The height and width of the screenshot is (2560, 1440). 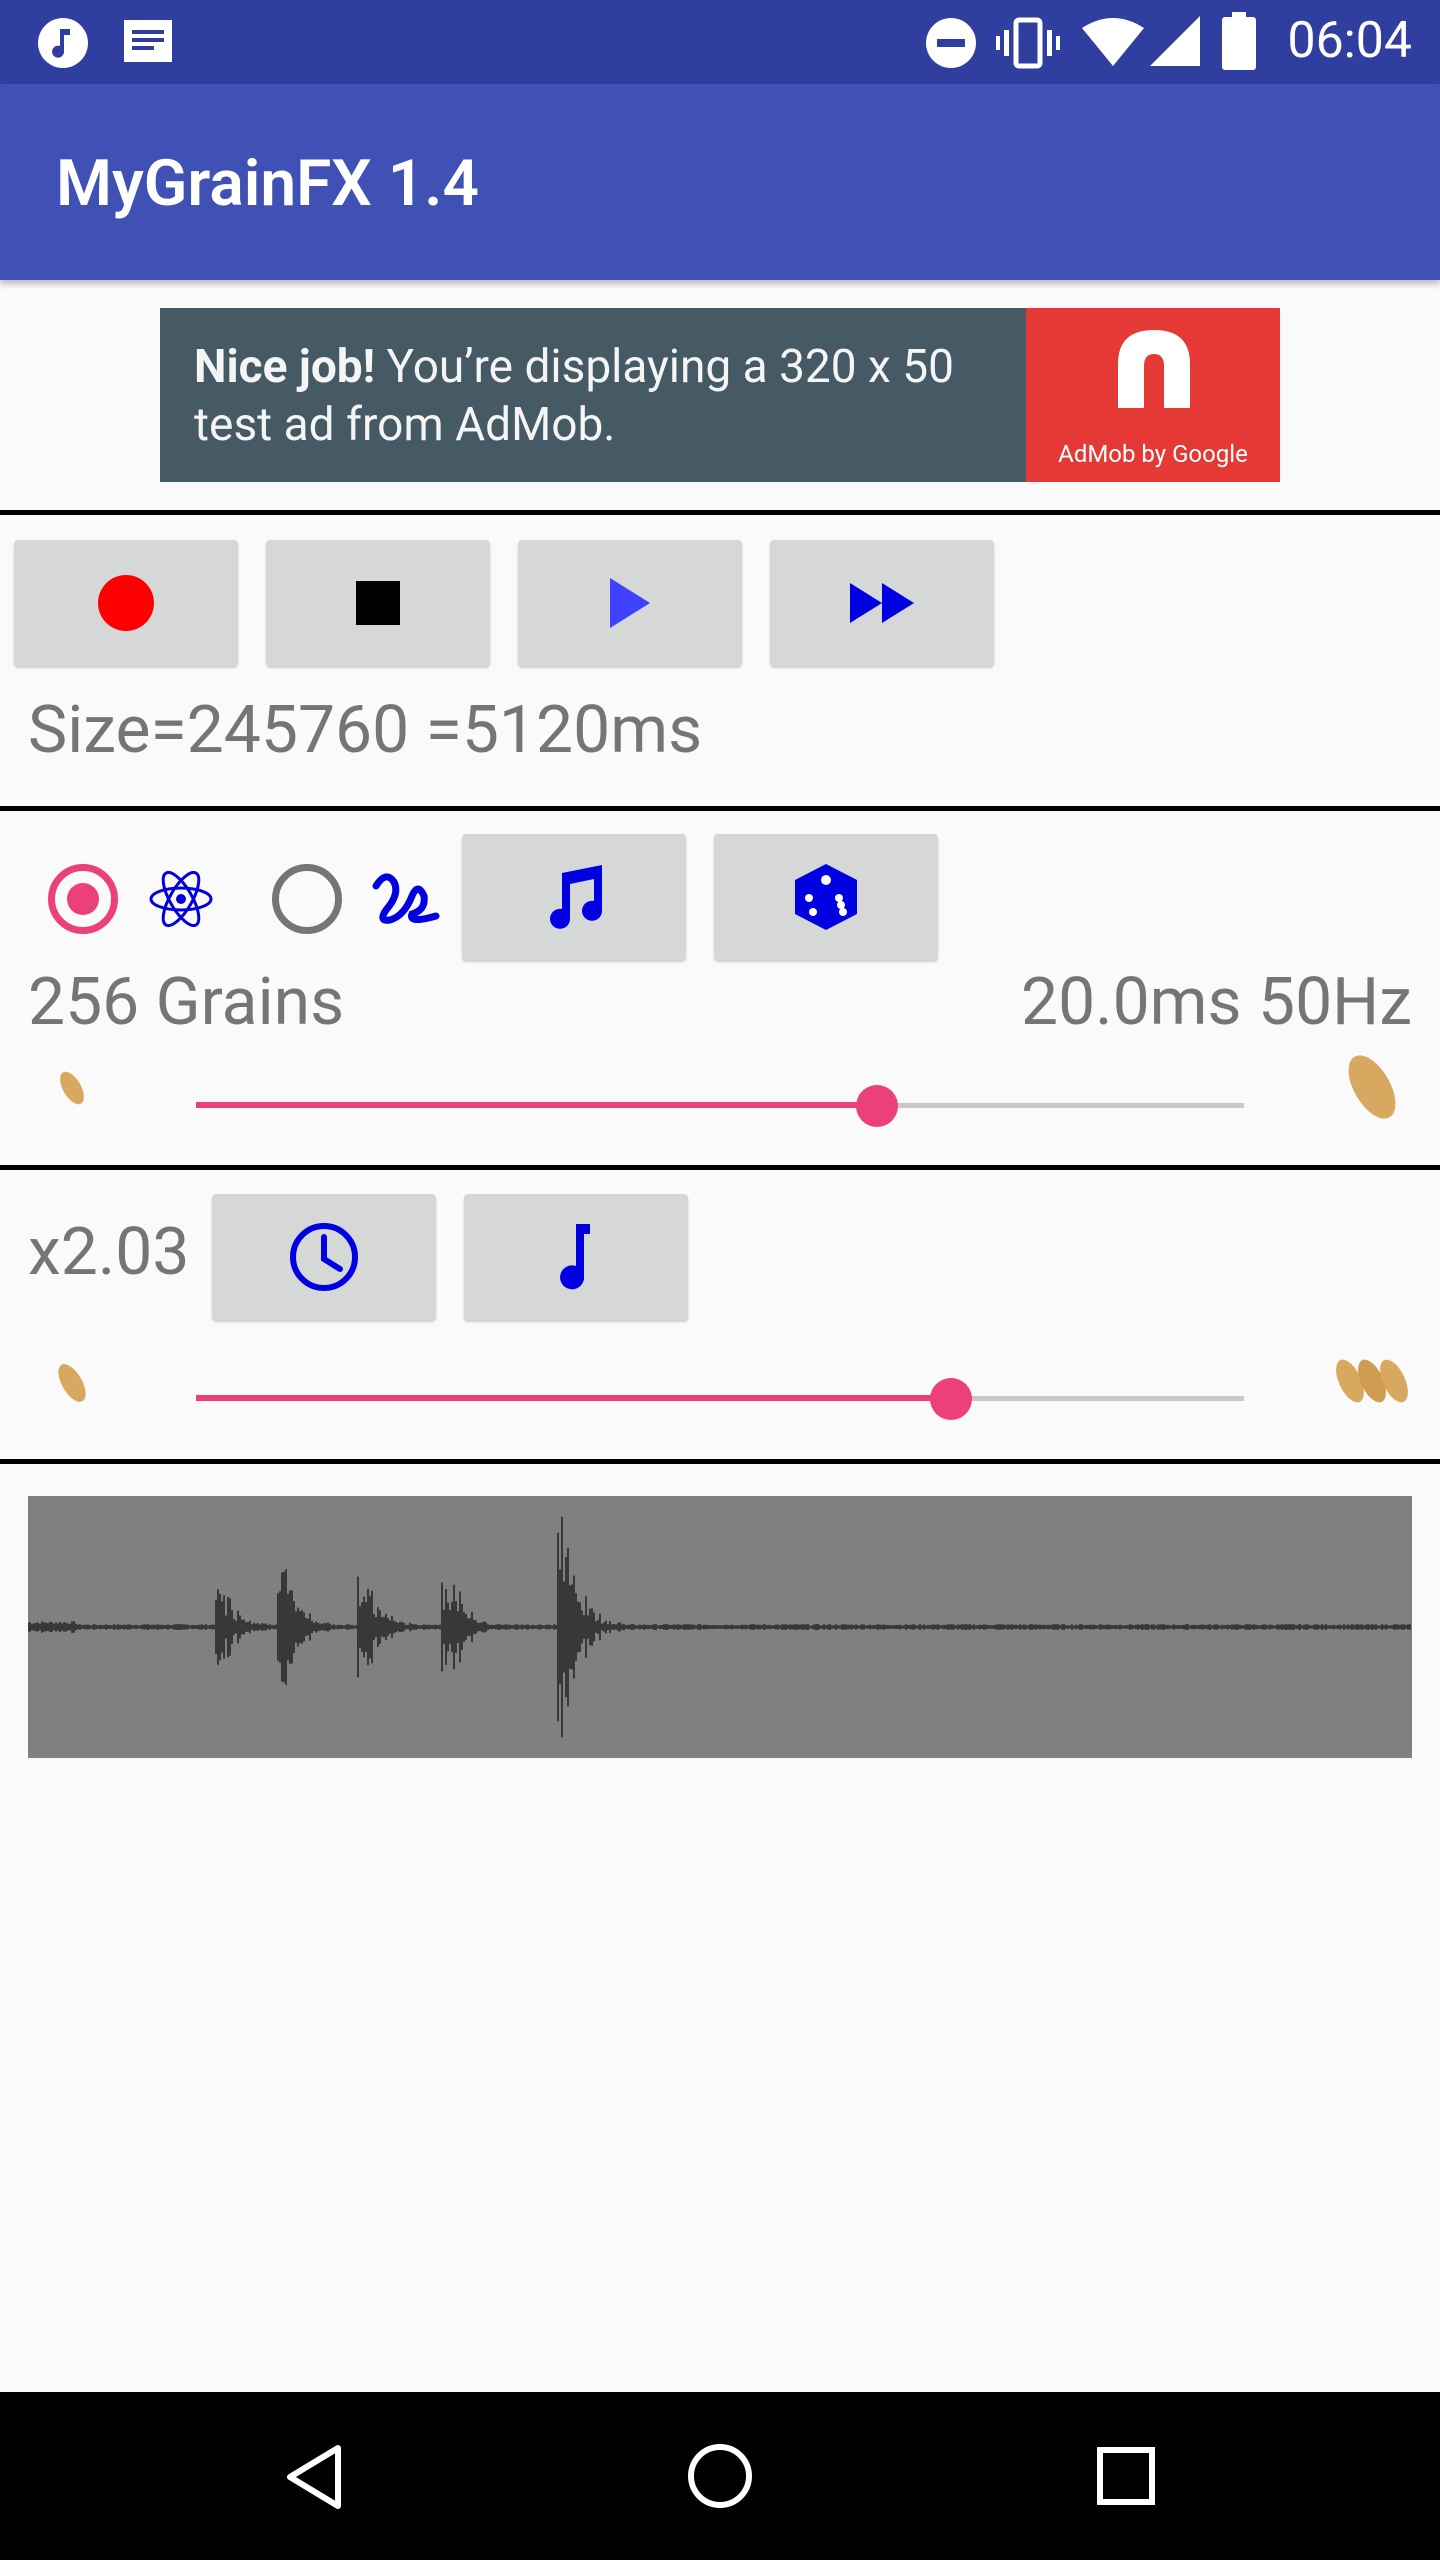 I want to click on signal-icon, so click(x=1175, y=41).